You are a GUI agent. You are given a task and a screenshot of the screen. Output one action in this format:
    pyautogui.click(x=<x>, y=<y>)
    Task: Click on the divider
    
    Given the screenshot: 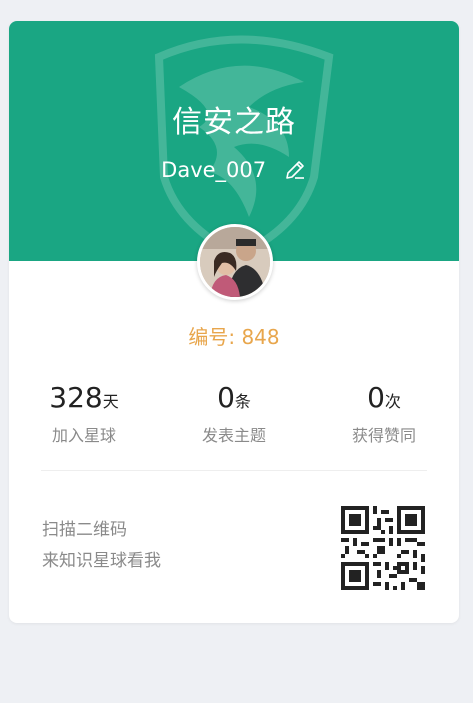 What is the action you would take?
    pyautogui.click(x=234, y=470)
    